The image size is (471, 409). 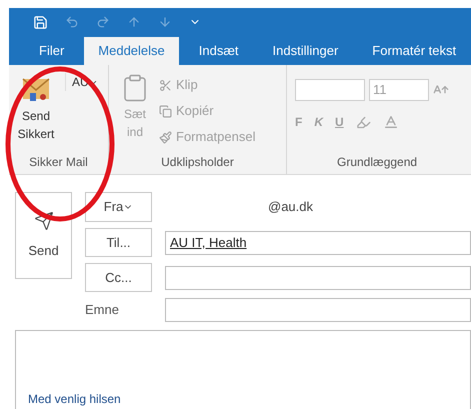 What do you see at coordinates (51, 51) in the screenshot?
I see `ribbon-tab: Filer` at bounding box center [51, 51].